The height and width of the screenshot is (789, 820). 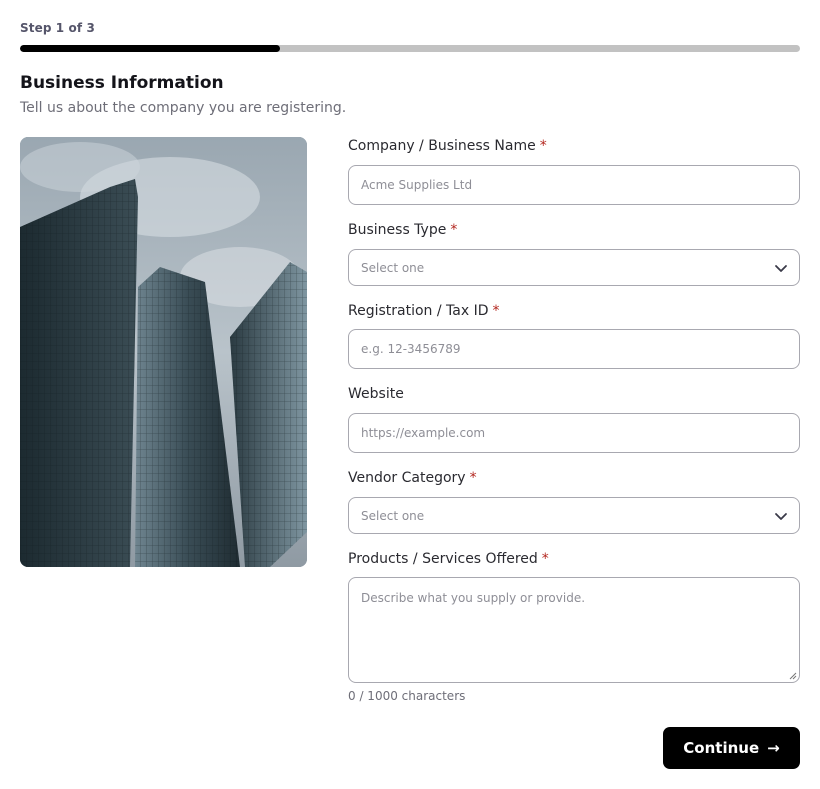 What do you see at coordinates (574, 630) in the screenshot?
I see `products-textarea: Describe what you supply or provide.` at bounding box center [574, 630].